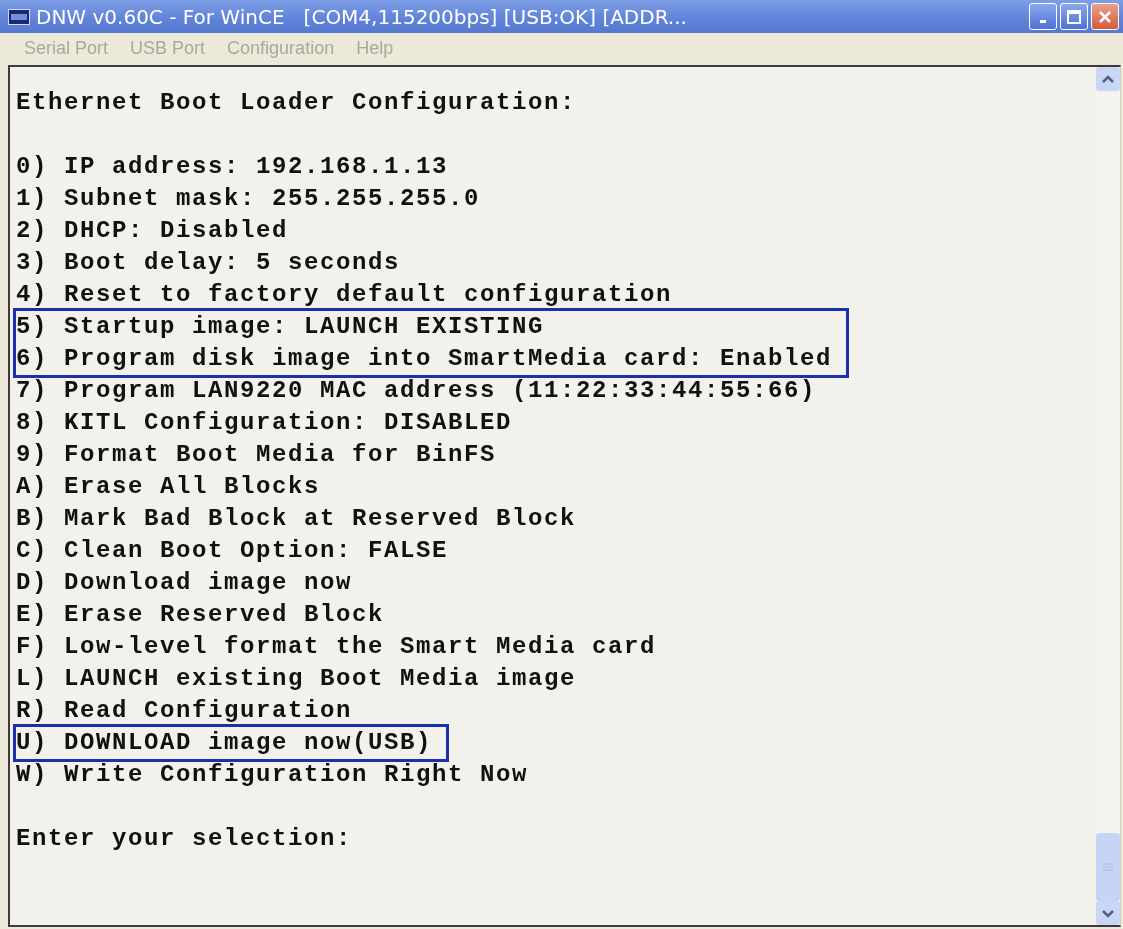  I want to click on close-icon, so click(1105, 16).